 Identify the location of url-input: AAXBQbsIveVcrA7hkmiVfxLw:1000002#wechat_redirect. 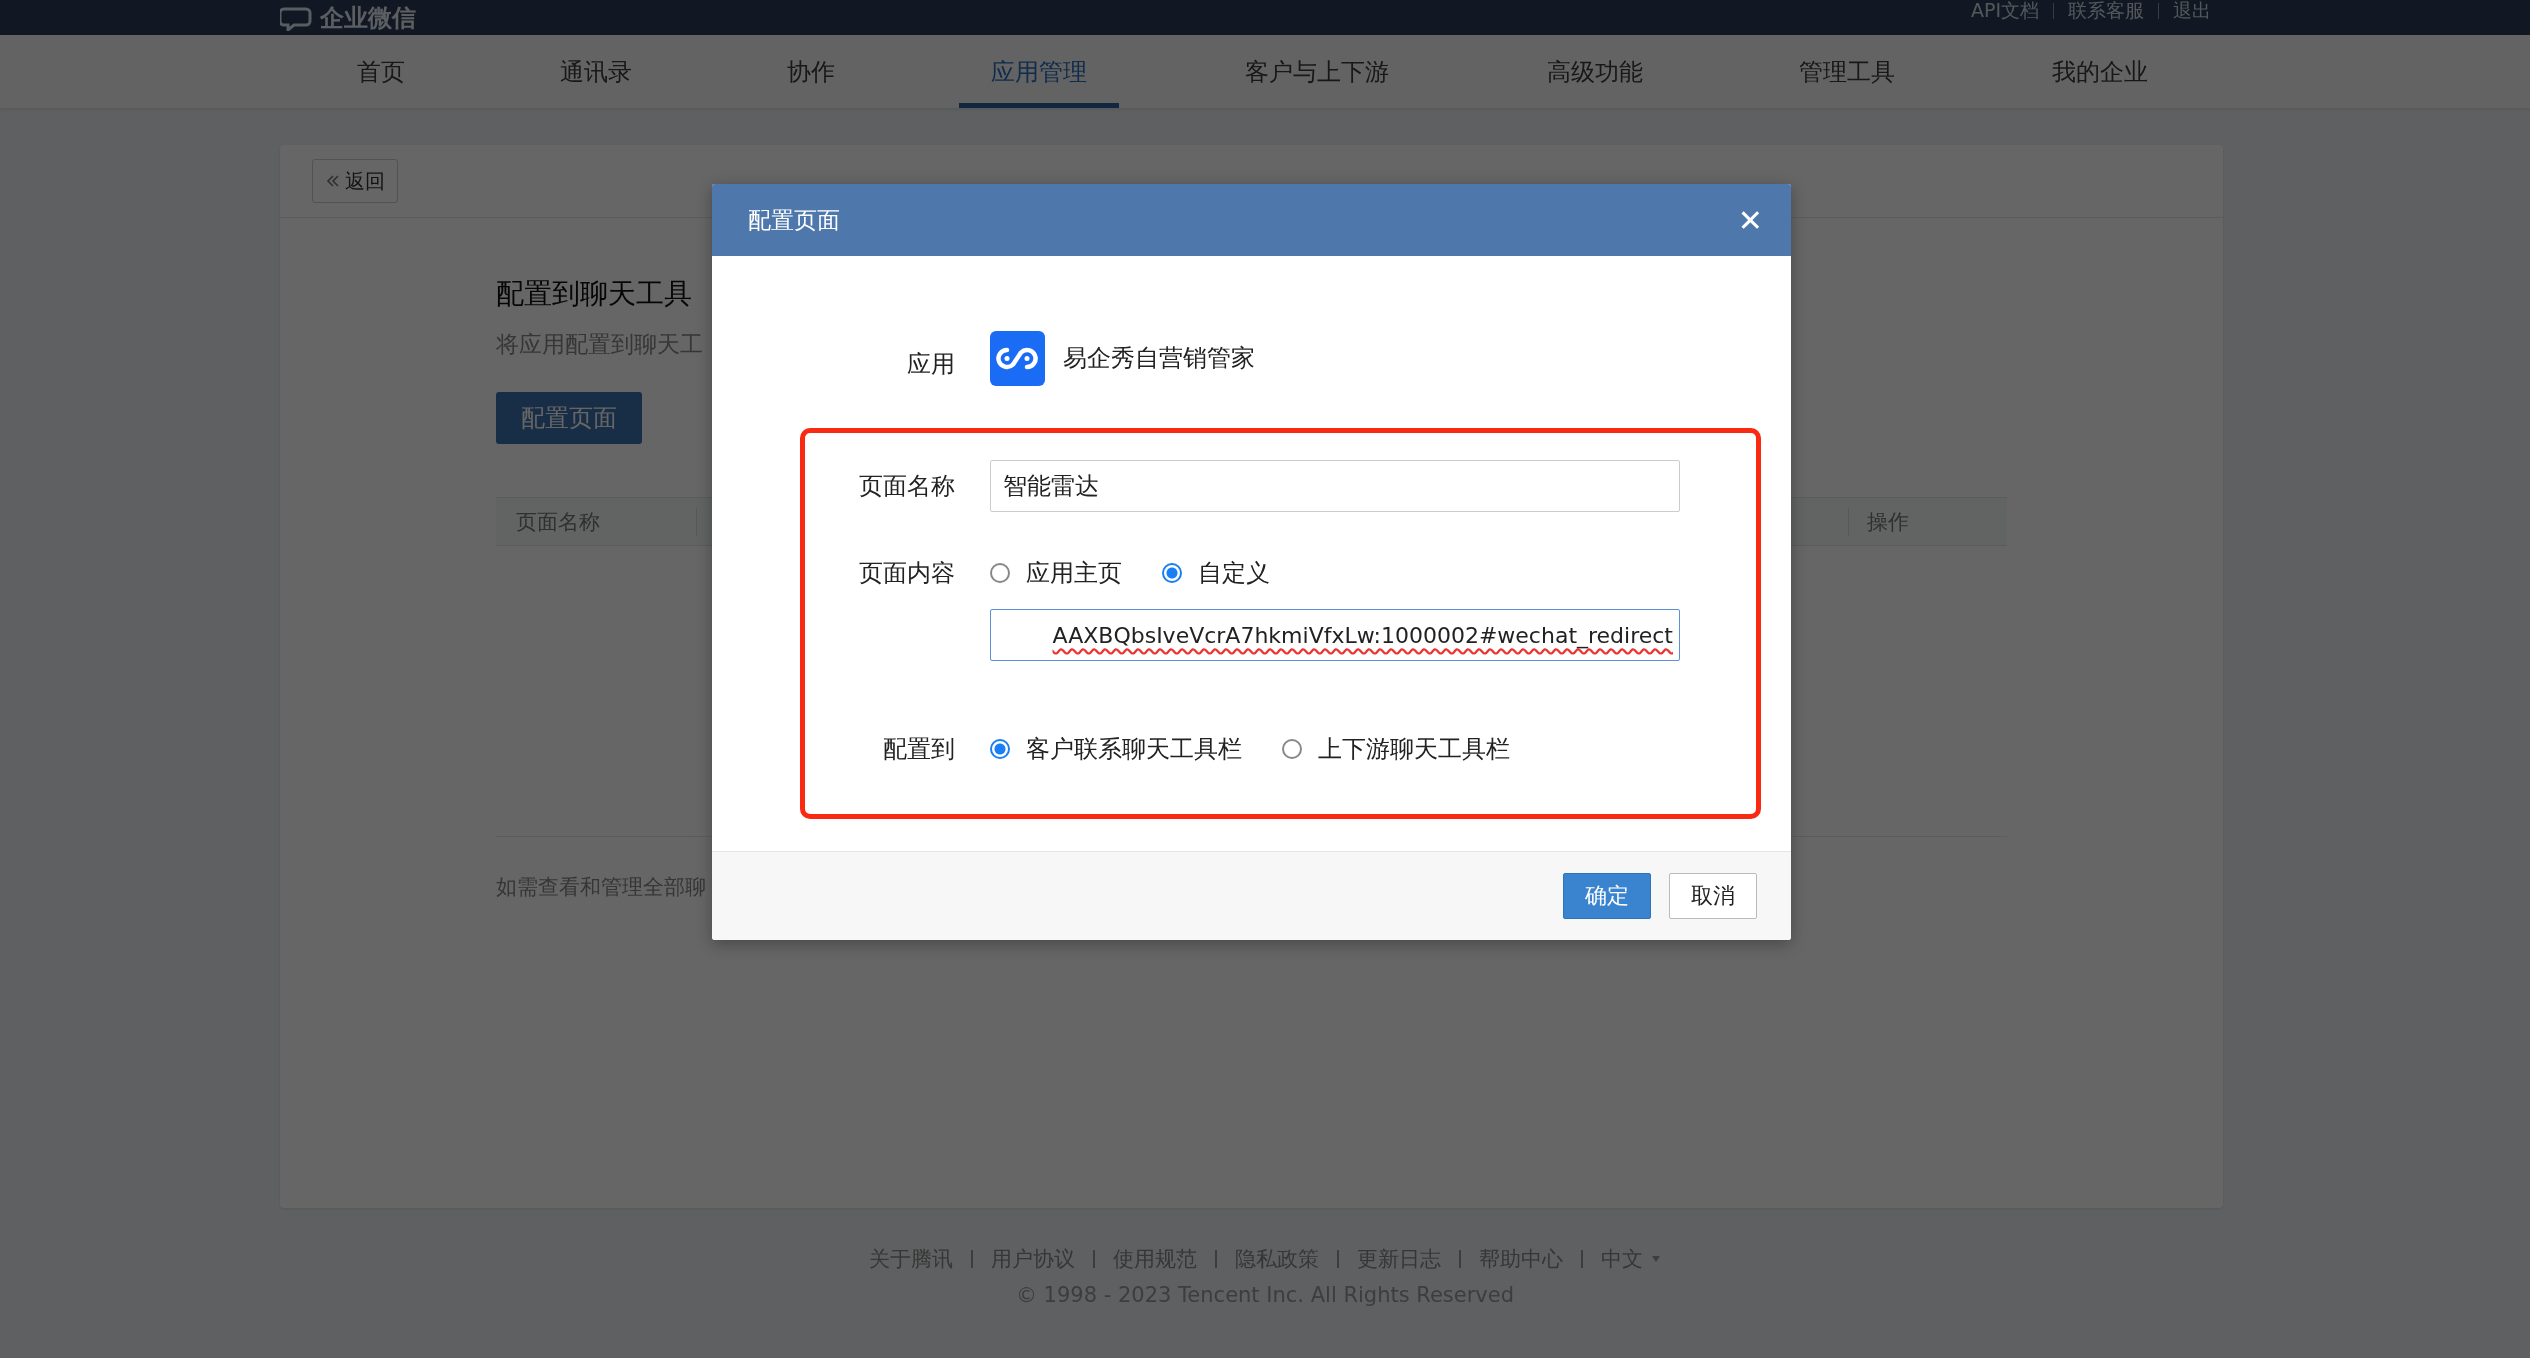
(1335, 635).